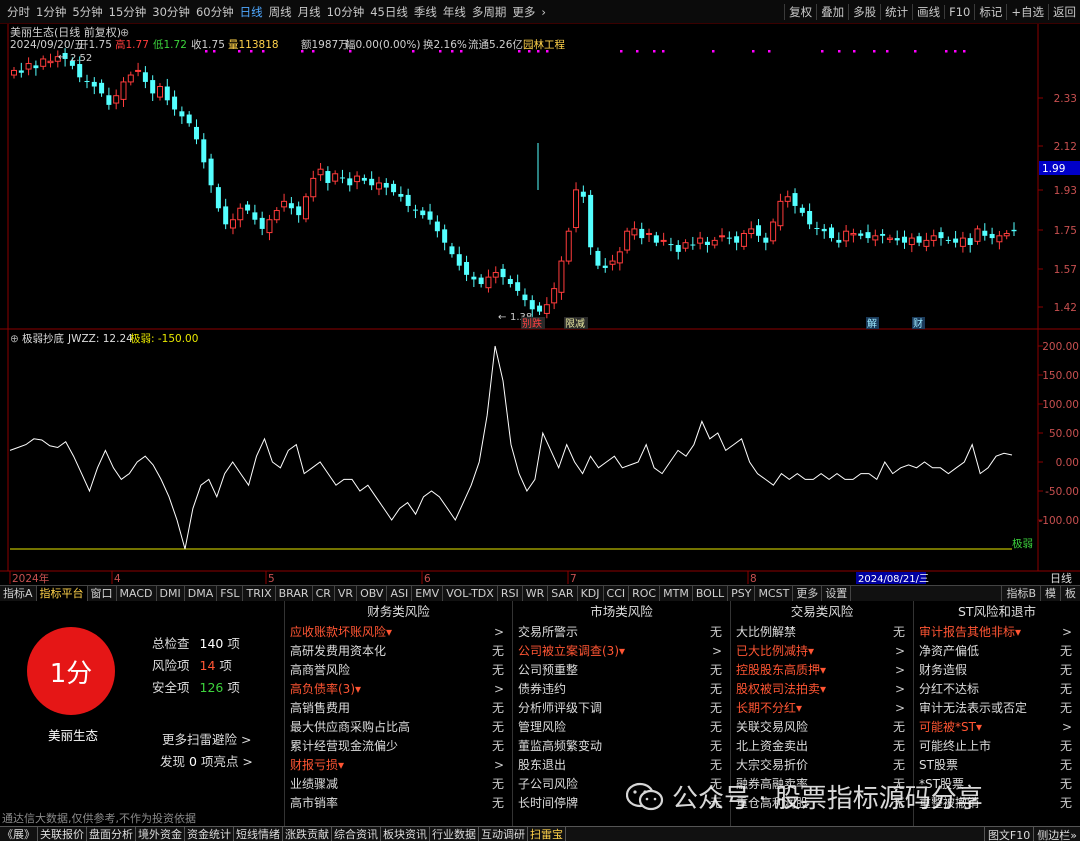  I want to click on toolbar-button-5: F10, so click(959, 12).